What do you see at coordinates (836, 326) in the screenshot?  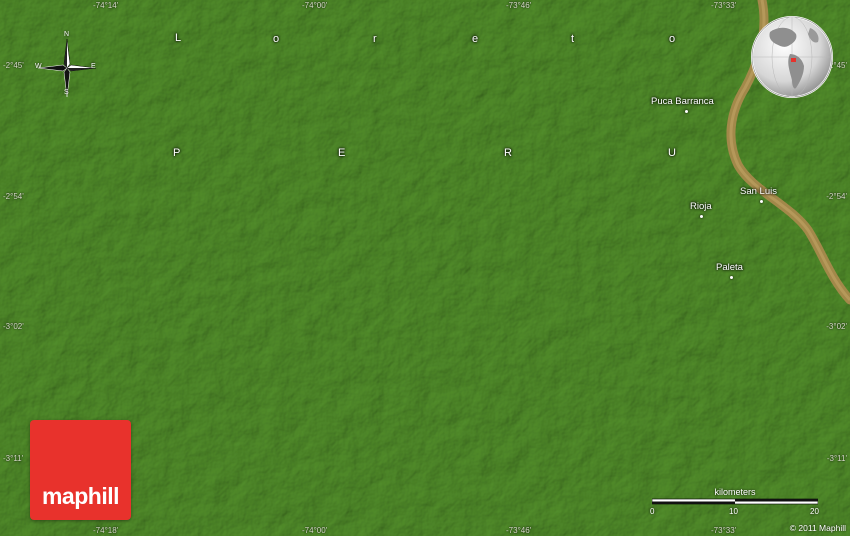 I see `coord-right-3: -3°02'` at bounding box center [836, 326].